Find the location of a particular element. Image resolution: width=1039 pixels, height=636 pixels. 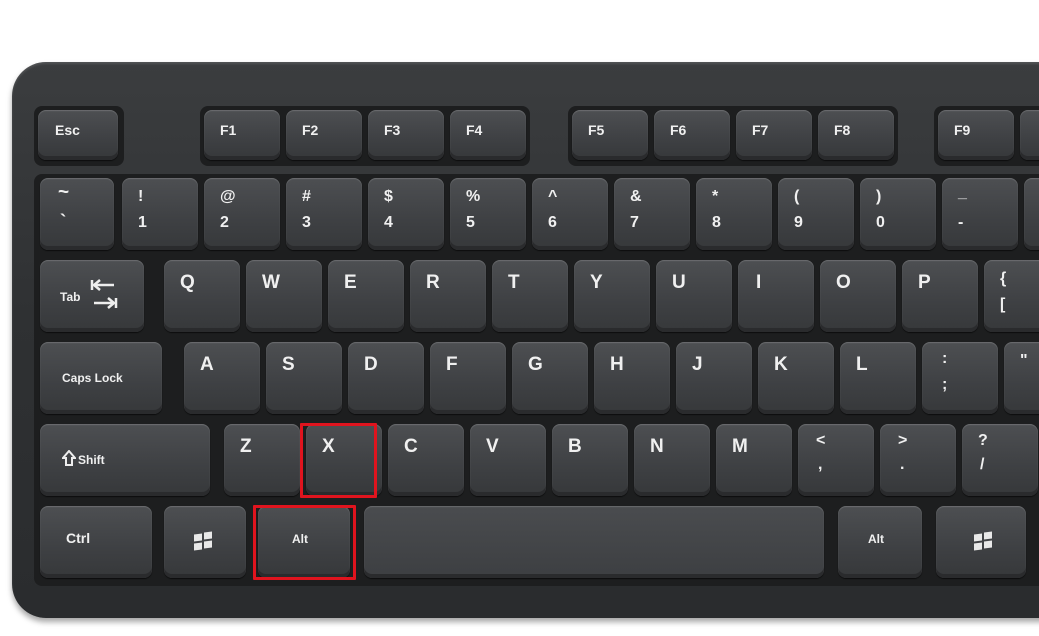

key-w: W is located at coordinates (284, 296).